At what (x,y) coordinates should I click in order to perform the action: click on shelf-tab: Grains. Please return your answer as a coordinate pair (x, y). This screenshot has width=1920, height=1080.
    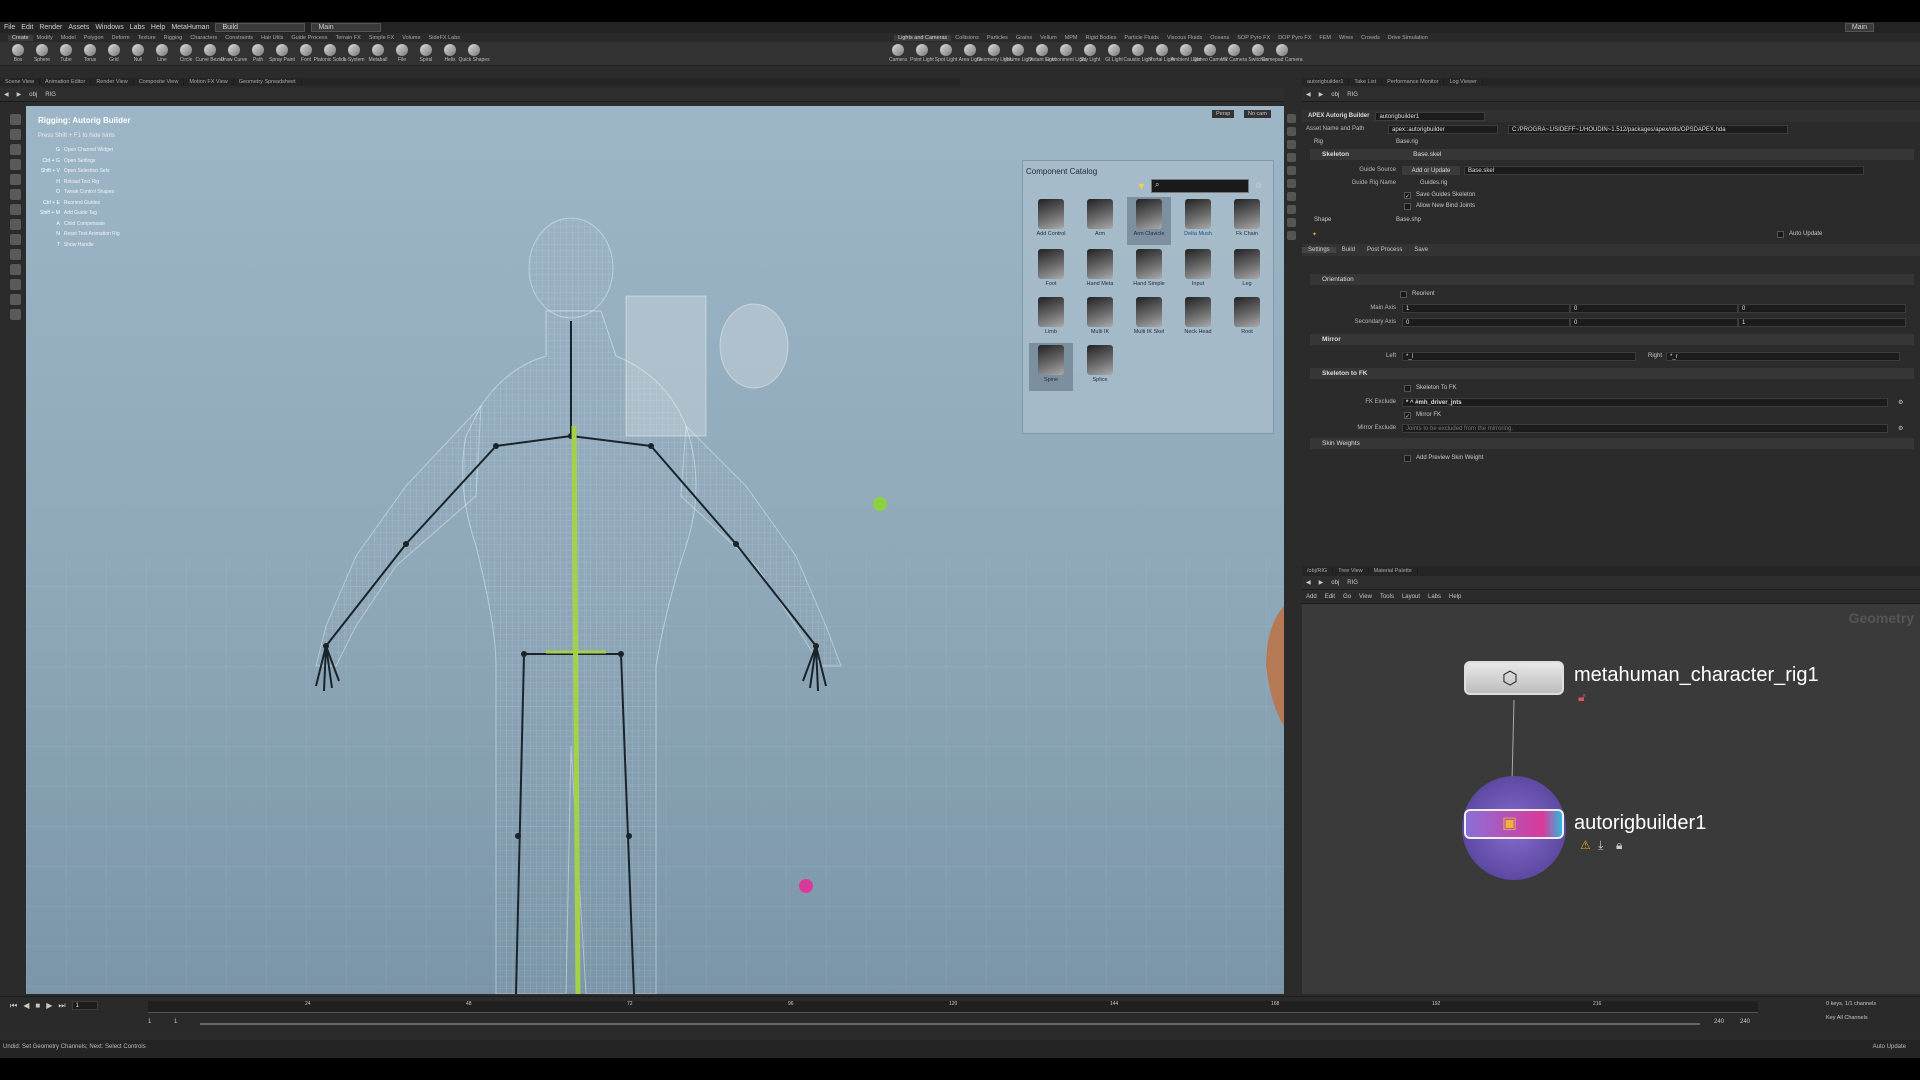
    Looking at the image, I should click on (1024, 38).